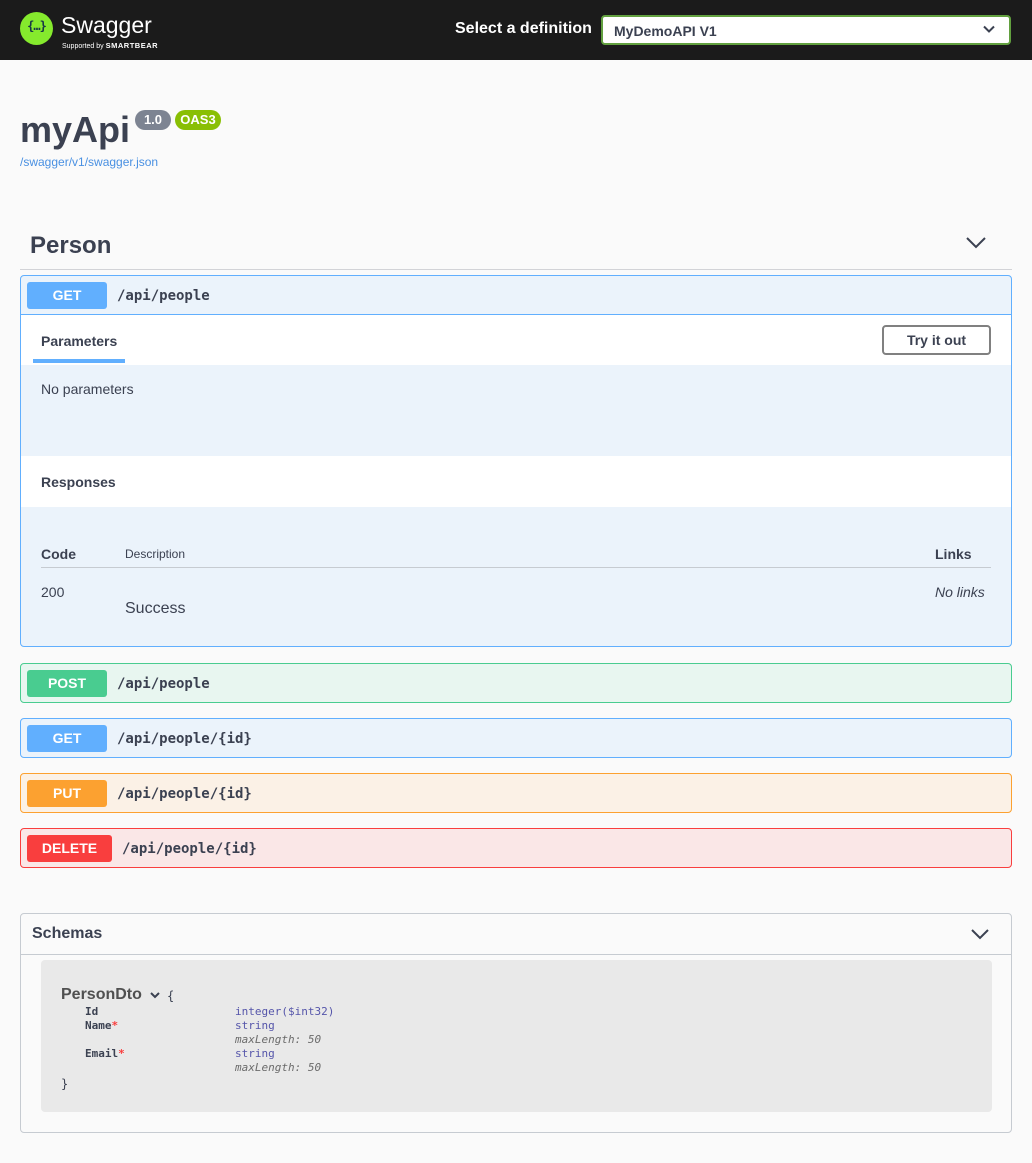 This screenshot has height=1163, width=1032. I want to click on response-code: 200, so click(53, 592).